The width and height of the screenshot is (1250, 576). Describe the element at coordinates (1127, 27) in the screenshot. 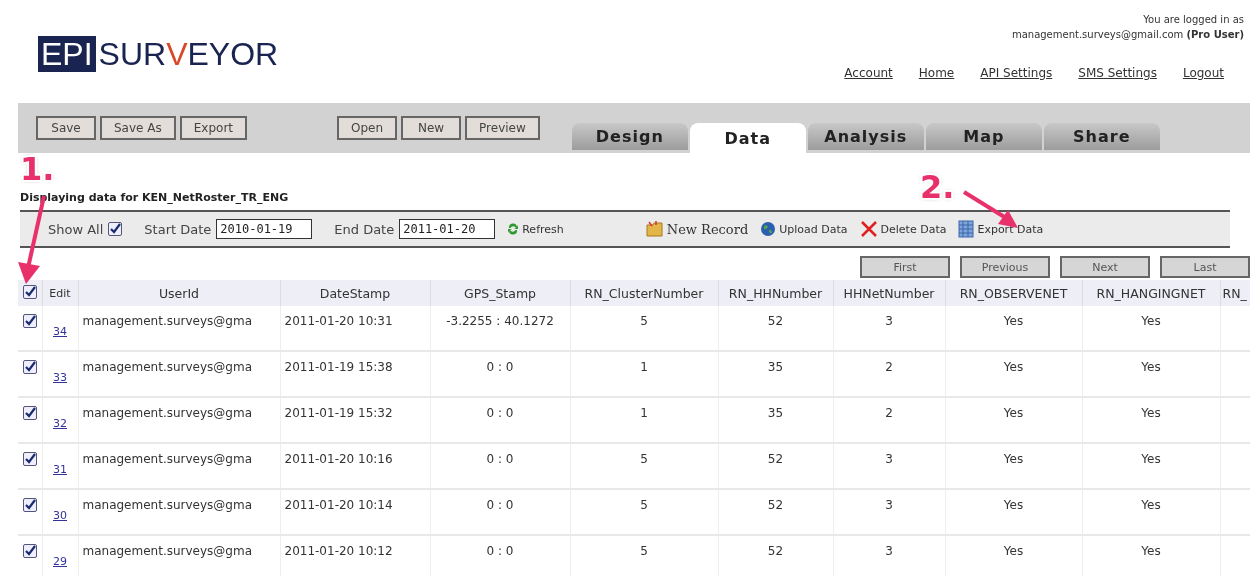

I see `login-info: You are logged in as management.surveys@gmail.com (Pro User)` at that location.